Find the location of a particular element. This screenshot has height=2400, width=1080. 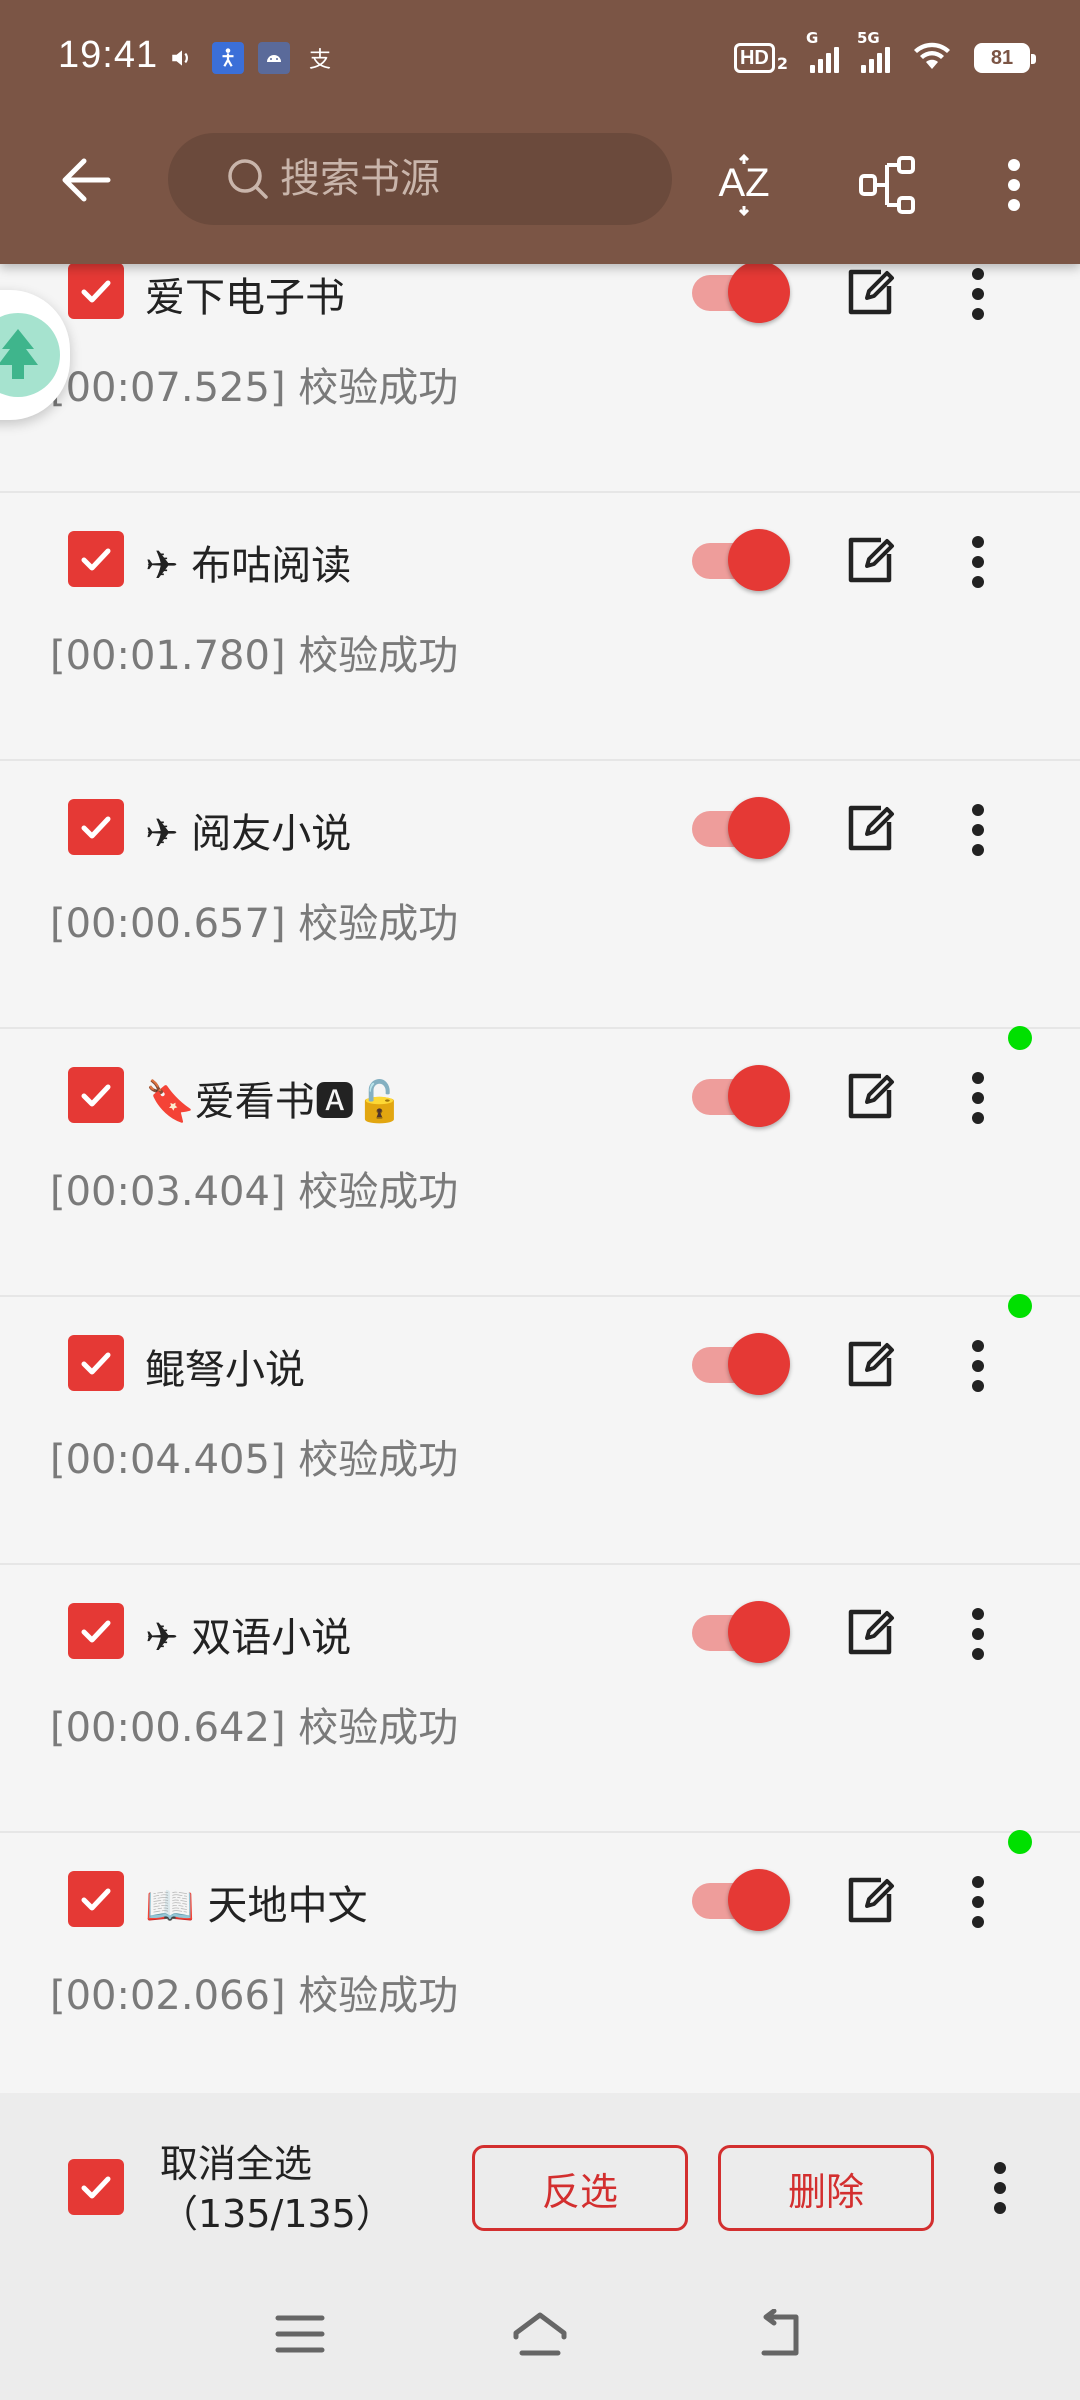

source-row: ✈ 双语小说 [00:00.642] 校验成功 is located at coordinates (540, 1699).